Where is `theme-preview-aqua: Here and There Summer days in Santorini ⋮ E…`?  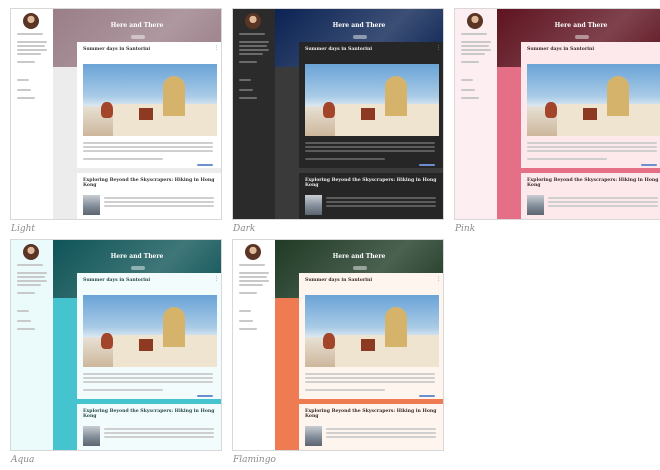 theme-preview-aqua: Here and There Summer days in Santorini ⋮ E… is located at coordinates (116, 345).